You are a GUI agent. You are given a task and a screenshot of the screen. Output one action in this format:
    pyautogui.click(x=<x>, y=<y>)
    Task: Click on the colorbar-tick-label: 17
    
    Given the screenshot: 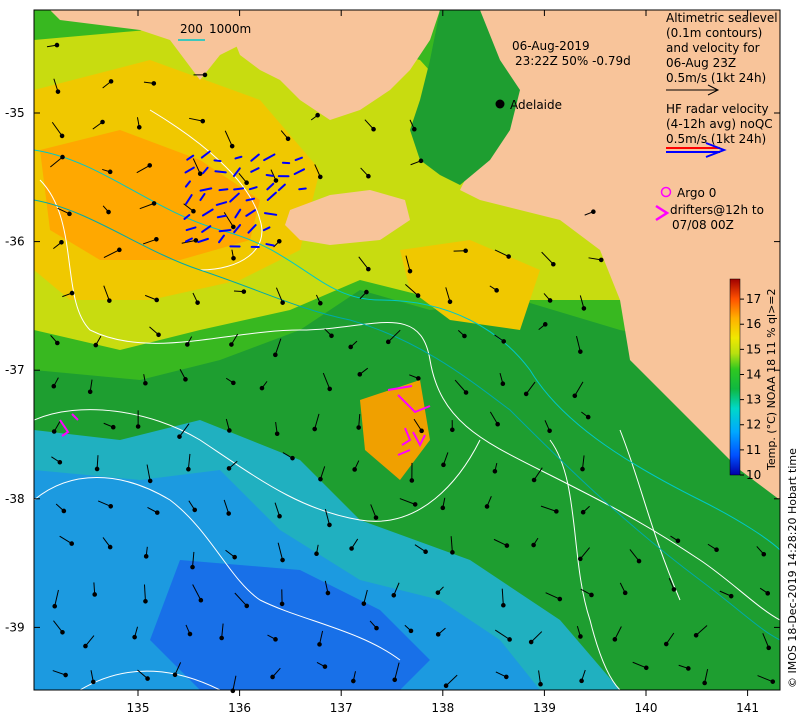 What is the action you would take?
    pyautogui.click(x=753, y=299)
    